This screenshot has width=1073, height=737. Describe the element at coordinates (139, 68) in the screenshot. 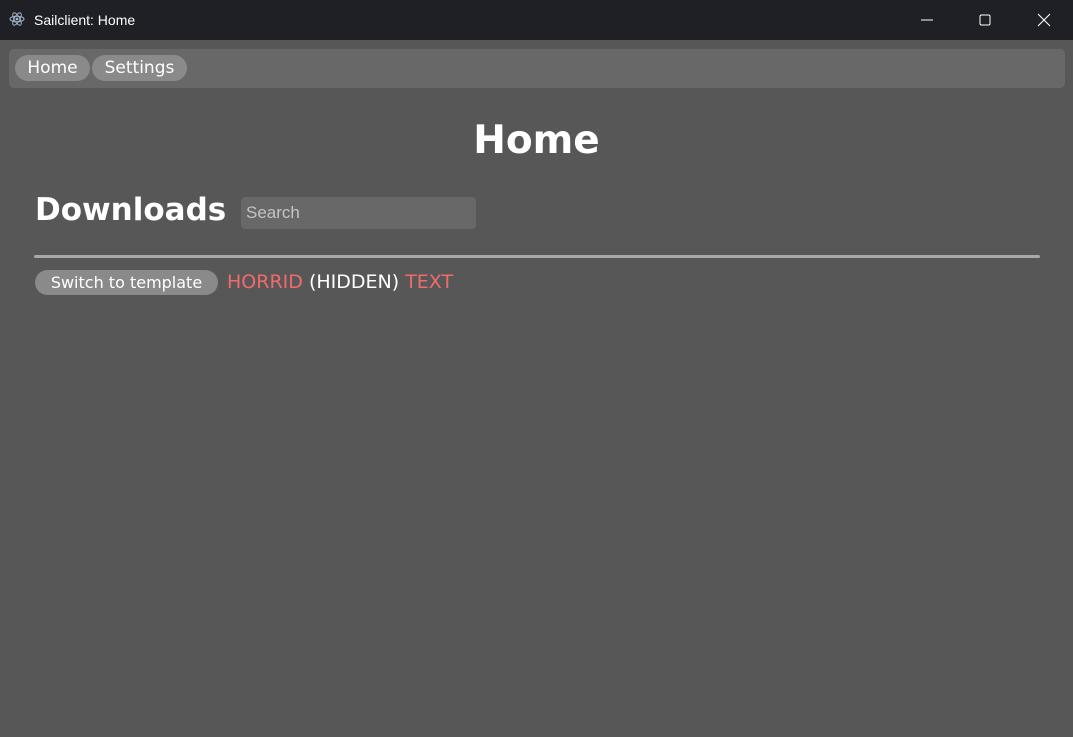

I see `nav-settings-button: Settings` at that location.